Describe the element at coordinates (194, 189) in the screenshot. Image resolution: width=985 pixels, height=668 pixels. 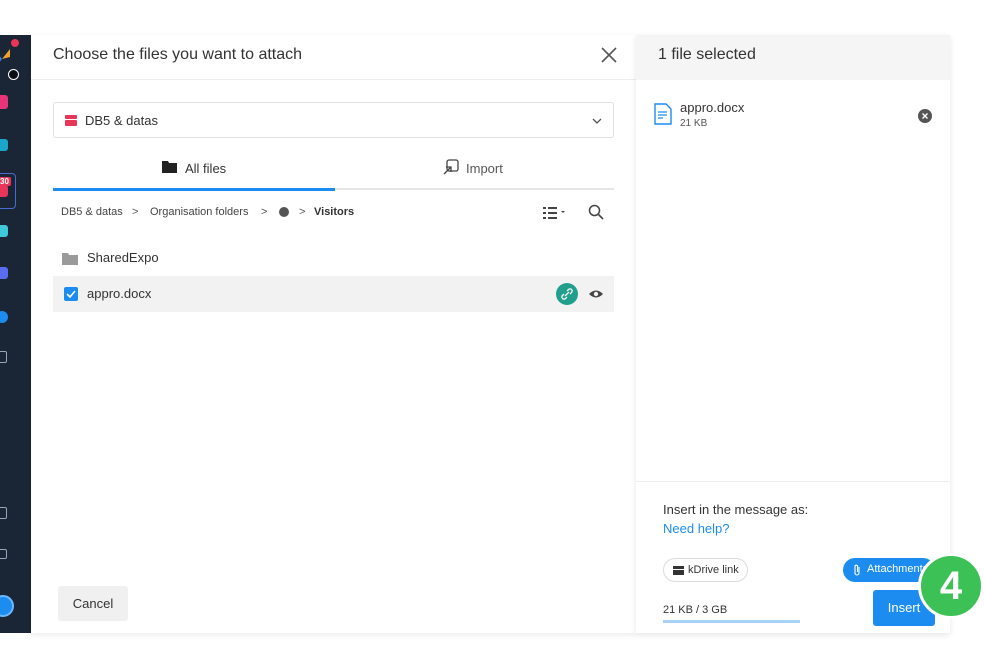
I see `active-tab-indicator` at that location.